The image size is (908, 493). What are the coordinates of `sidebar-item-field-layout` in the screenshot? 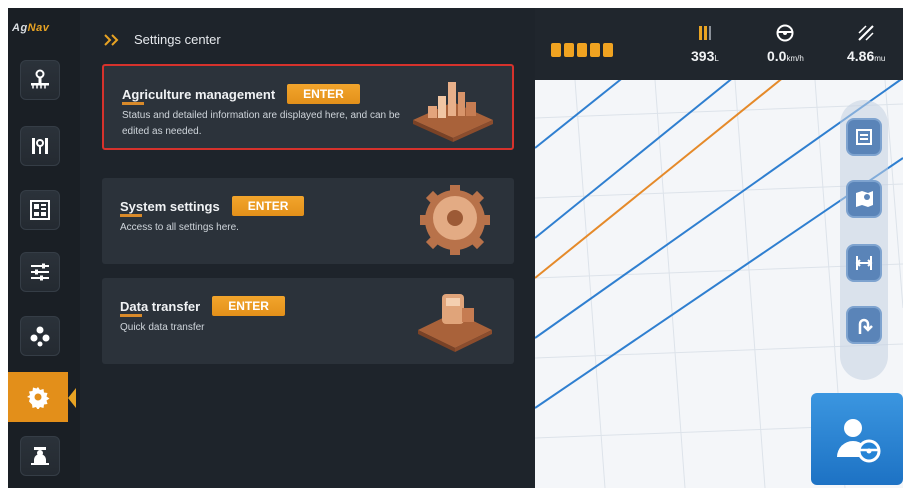 It's located at (40, 210).